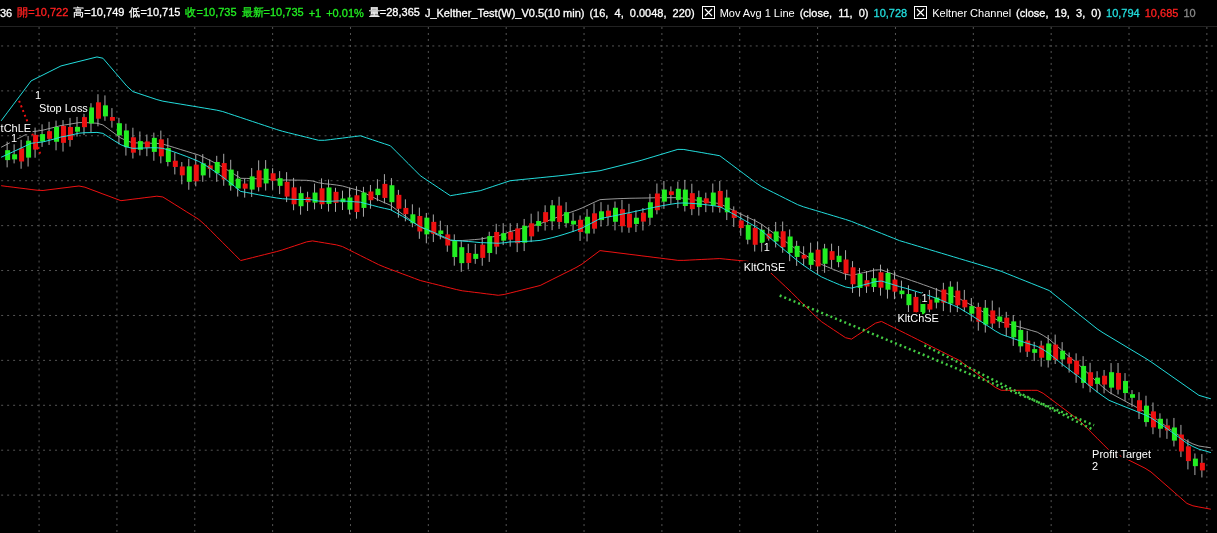 This screenshot has height=533, width=1217. Describe the element at coordinates (764, 266) in the screenshot. I see `signal-label: KltChSE` at that location.